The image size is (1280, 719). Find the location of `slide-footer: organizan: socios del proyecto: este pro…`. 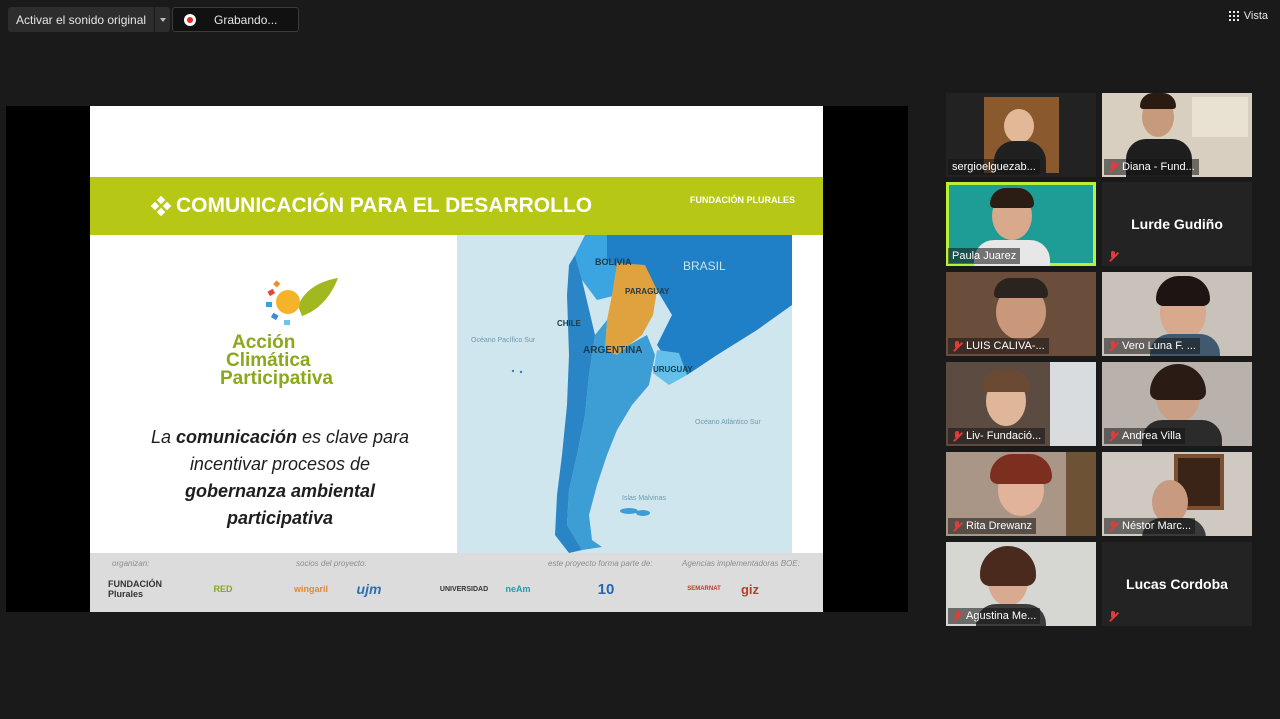

slide-footer: organizan: socios del proyecto: este pro… is located at coordinates (456, 582).